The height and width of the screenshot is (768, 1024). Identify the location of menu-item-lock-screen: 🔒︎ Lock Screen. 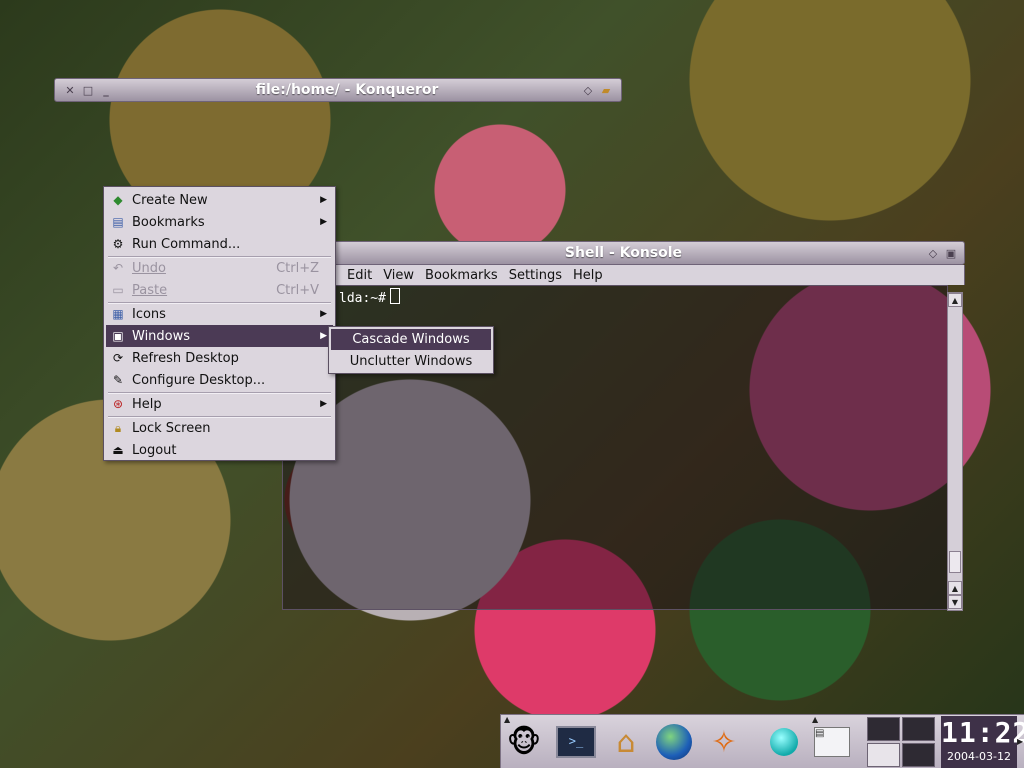
(219, 428).